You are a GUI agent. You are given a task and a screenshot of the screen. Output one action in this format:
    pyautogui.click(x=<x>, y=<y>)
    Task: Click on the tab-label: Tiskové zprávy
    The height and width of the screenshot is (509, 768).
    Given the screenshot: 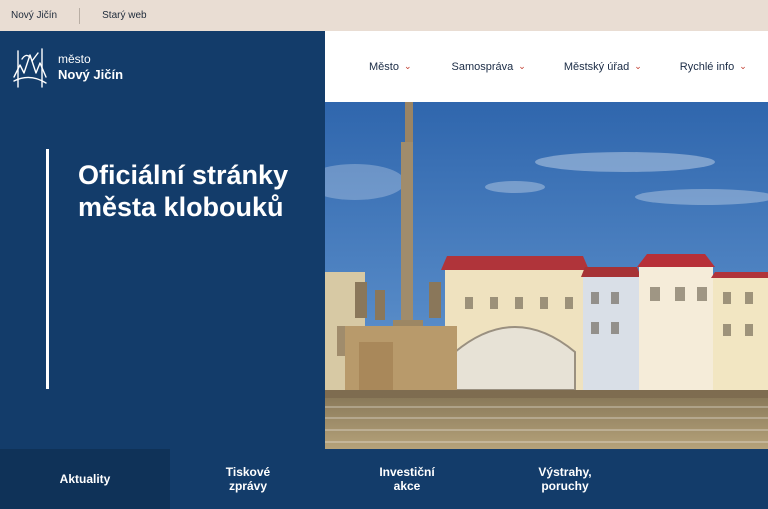 What is the action you would take?
    pyautogui.click(x=248, y=479)
    